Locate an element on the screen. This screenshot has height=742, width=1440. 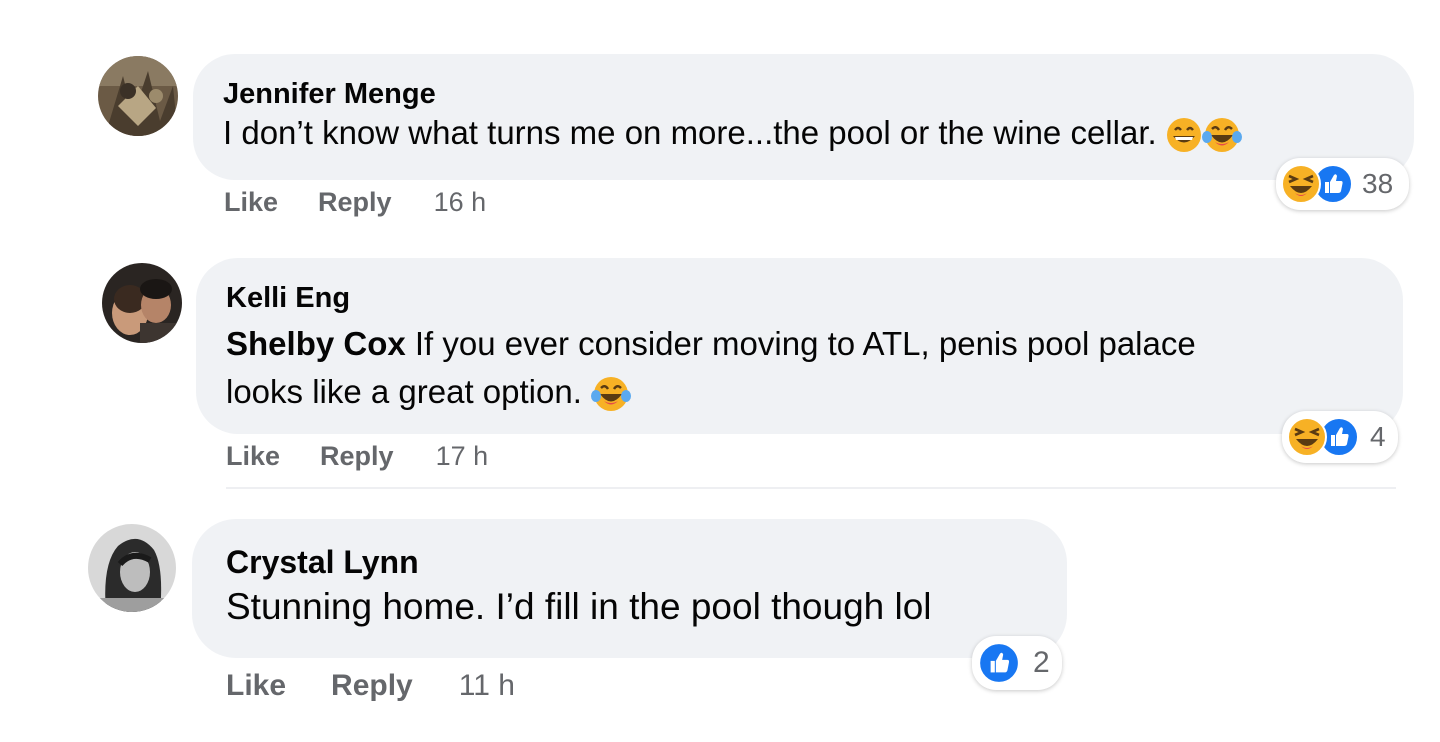
reaction-count: 4 is located at coordinates (1378, 436).